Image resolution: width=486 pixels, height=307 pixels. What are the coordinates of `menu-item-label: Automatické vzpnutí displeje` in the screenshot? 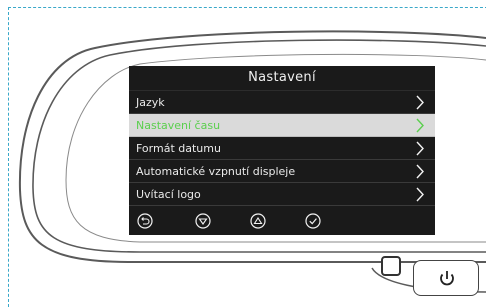 It's located at (216, 171).